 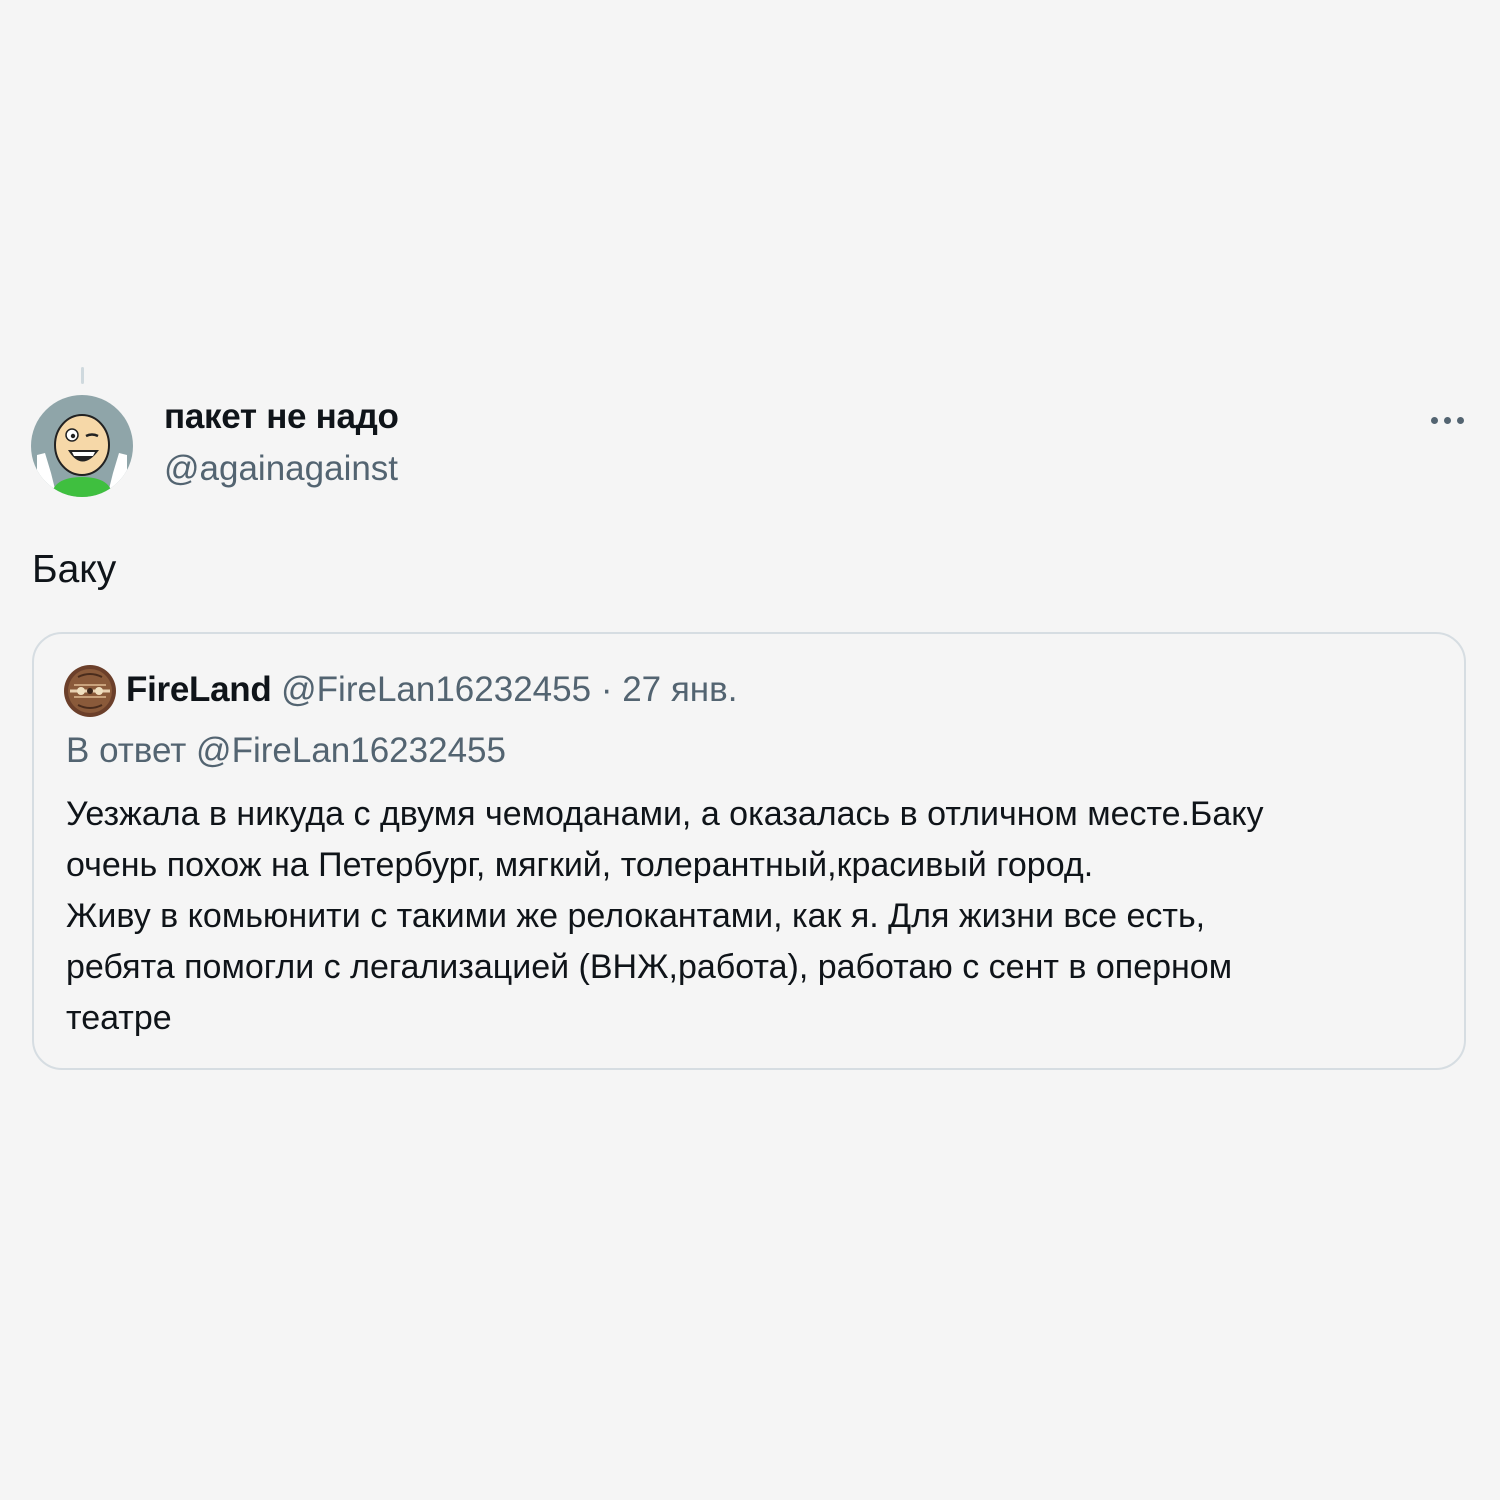 I want to click on more-options-button, so click(x=1447, y=420).